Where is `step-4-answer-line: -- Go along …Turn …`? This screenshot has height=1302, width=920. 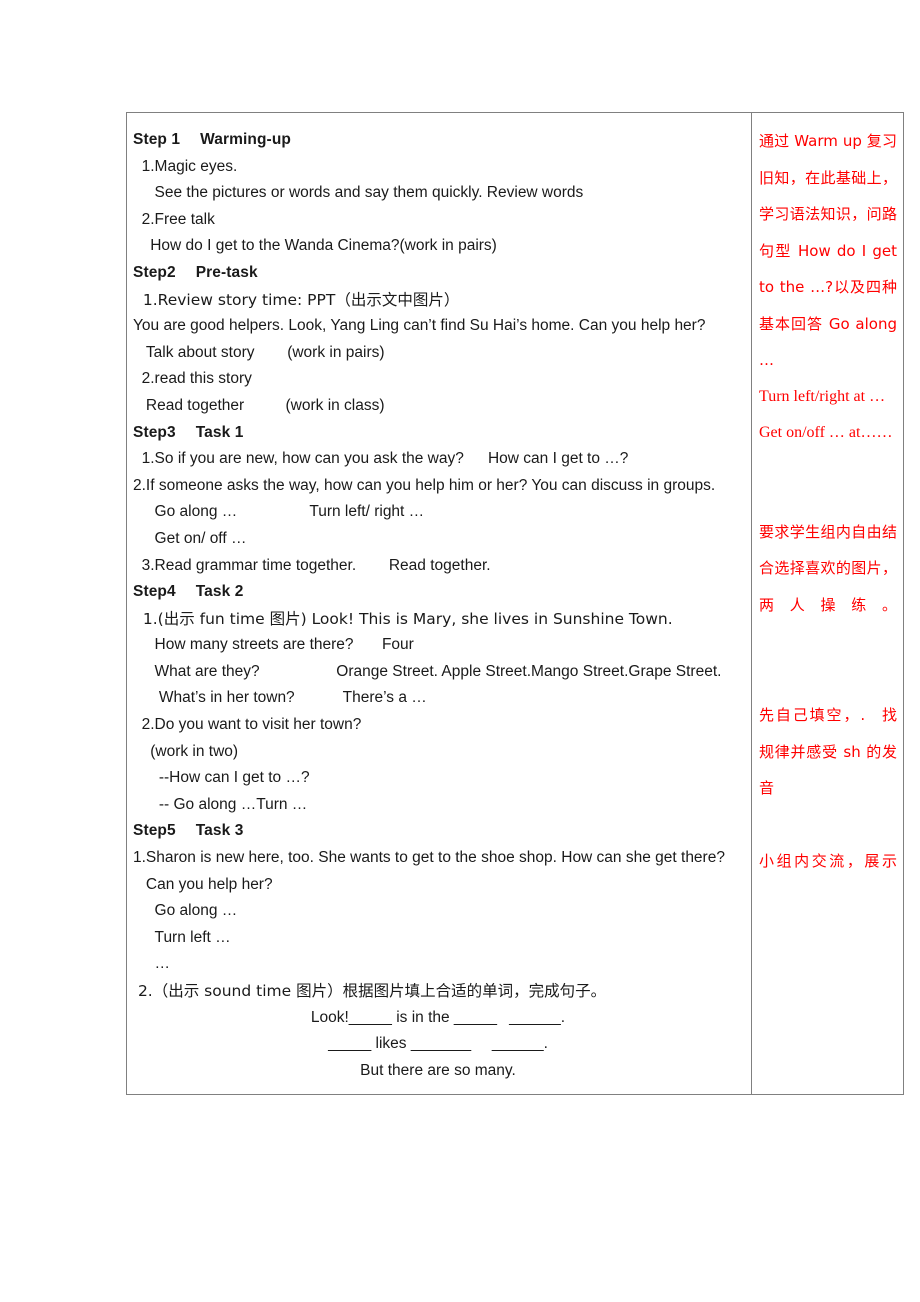 step-4-answer-line: -- Go along …Turn … is located at coordinates (220, 804).